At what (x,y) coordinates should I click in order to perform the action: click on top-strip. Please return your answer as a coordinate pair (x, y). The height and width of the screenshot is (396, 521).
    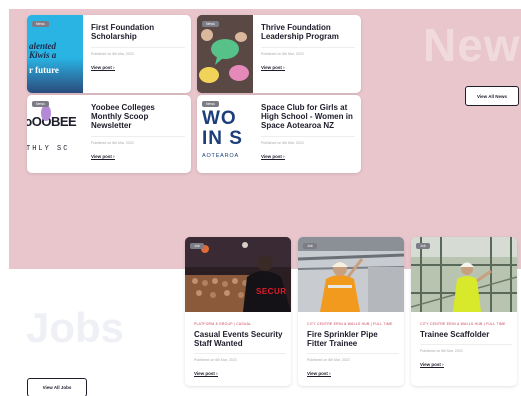
    Looking at the image, I should click on (260, 4).